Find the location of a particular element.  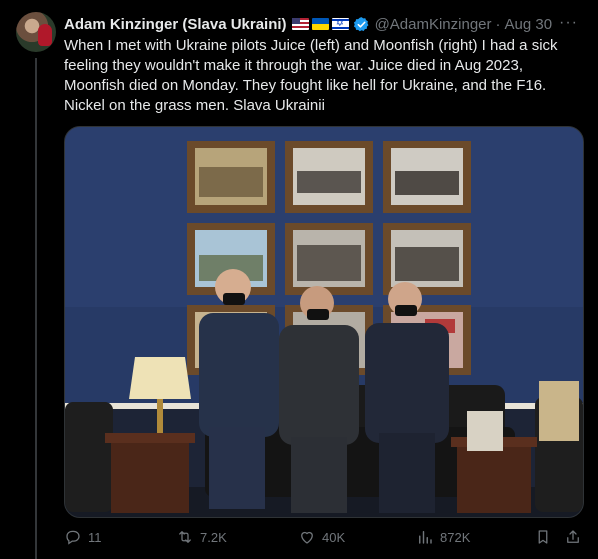

reply-button: 11 is located at coordinates (83, 537).